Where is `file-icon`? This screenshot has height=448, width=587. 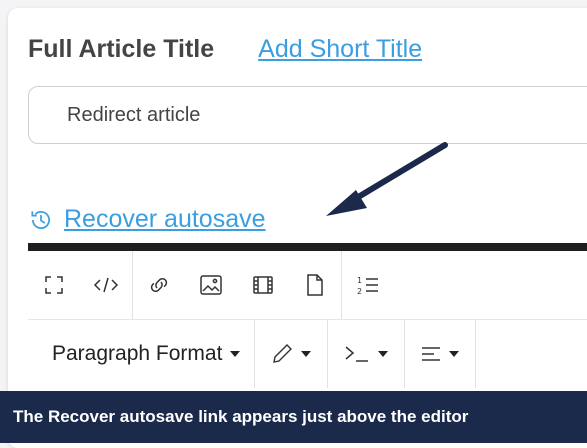 file-icon is located at coordinates (315, 285).